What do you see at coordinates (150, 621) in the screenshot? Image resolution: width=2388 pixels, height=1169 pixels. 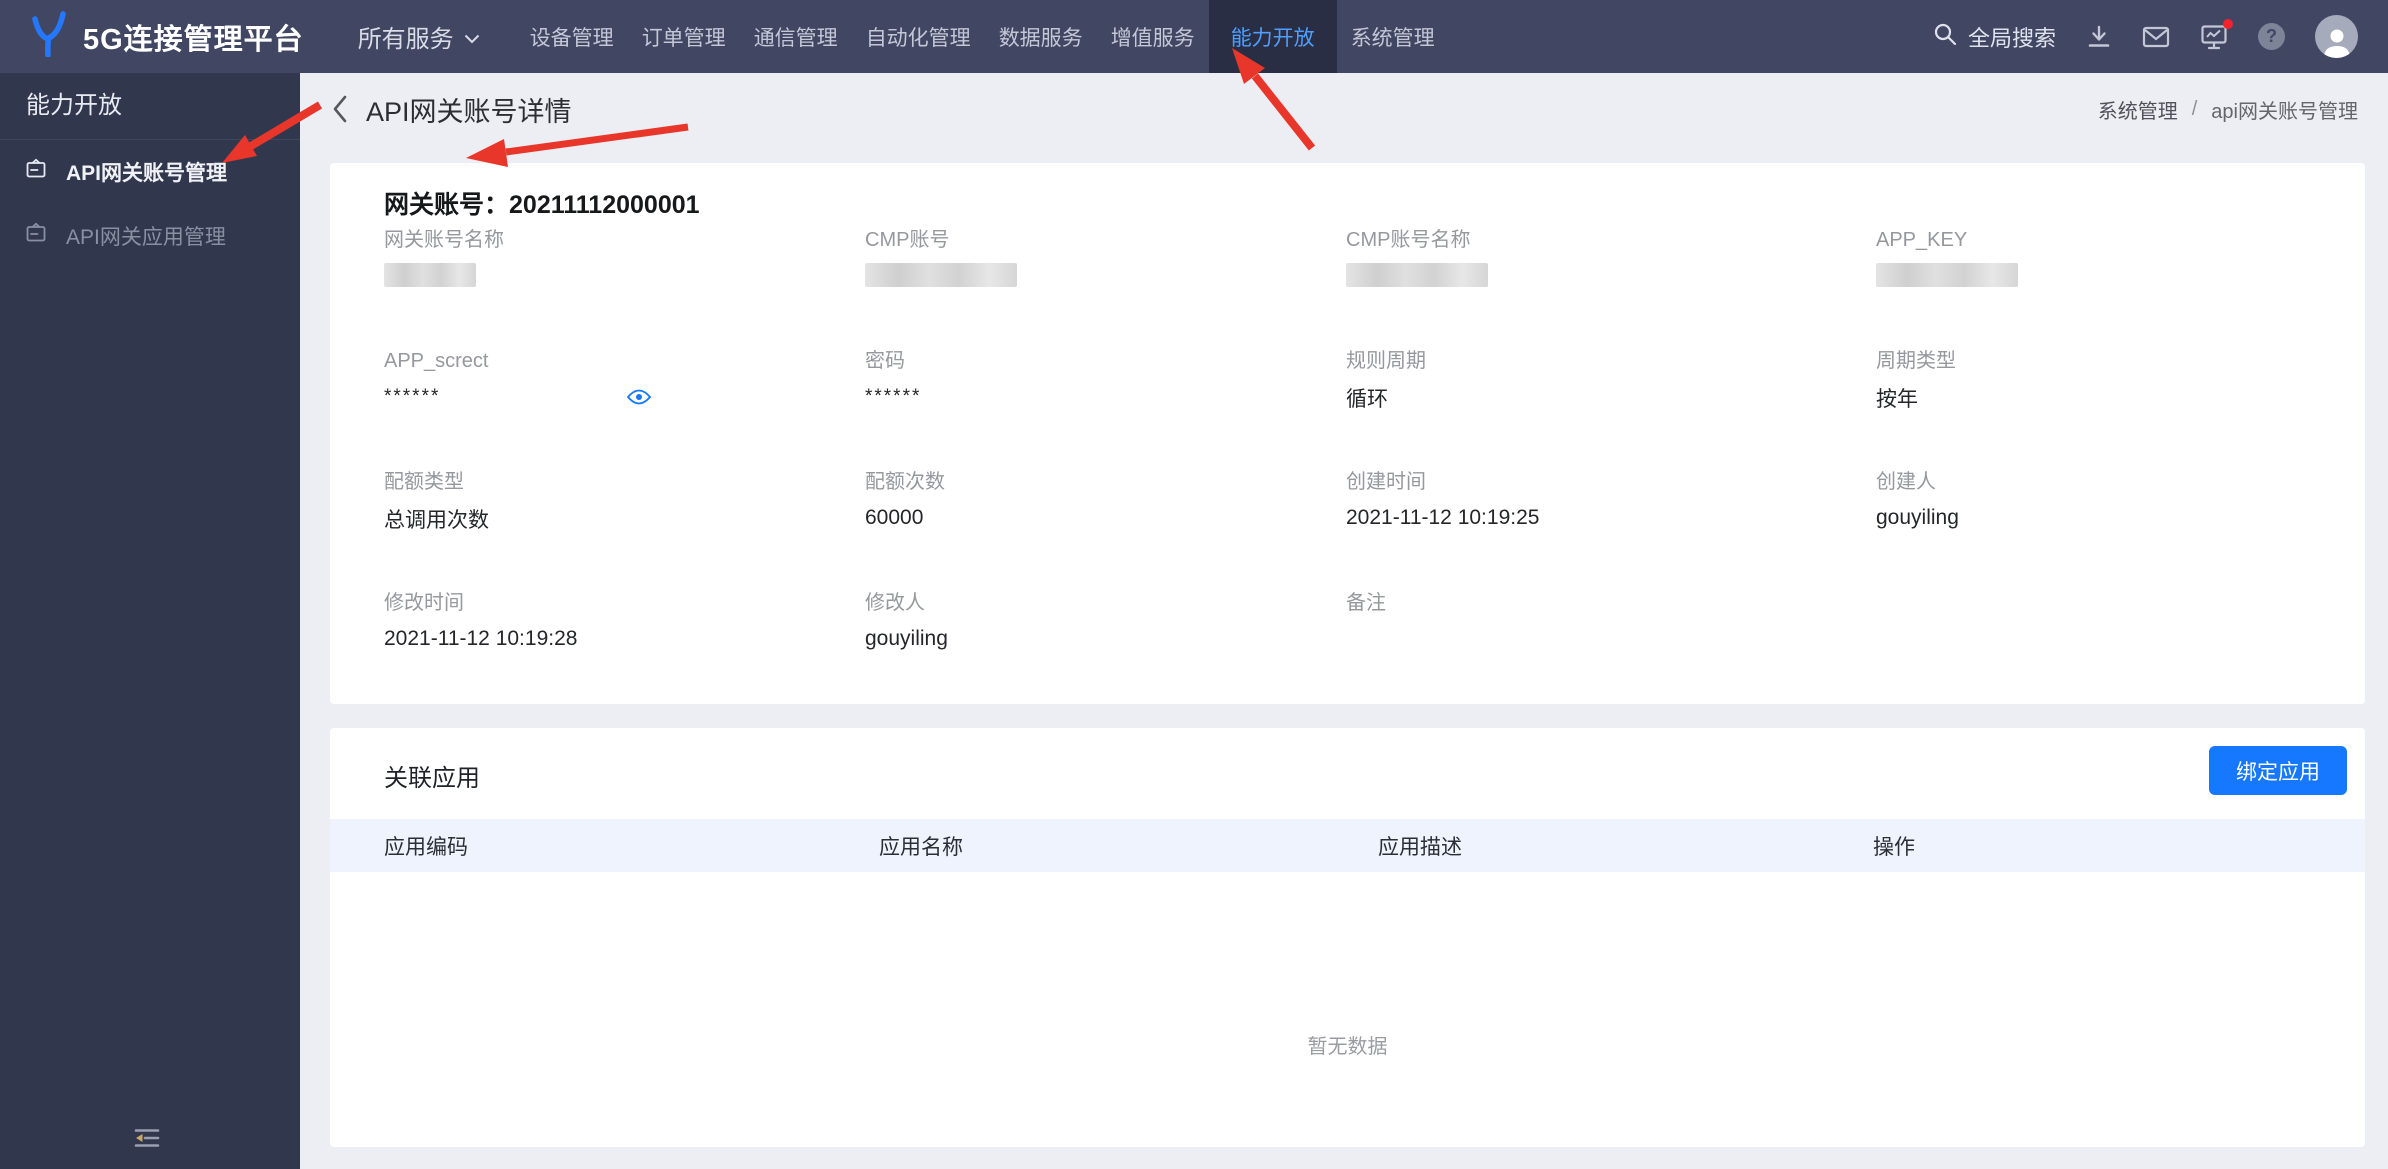 I see `sidebar: 能力开放 API网关账号管理 API网关应用管理` at bounding box center [150, 621].